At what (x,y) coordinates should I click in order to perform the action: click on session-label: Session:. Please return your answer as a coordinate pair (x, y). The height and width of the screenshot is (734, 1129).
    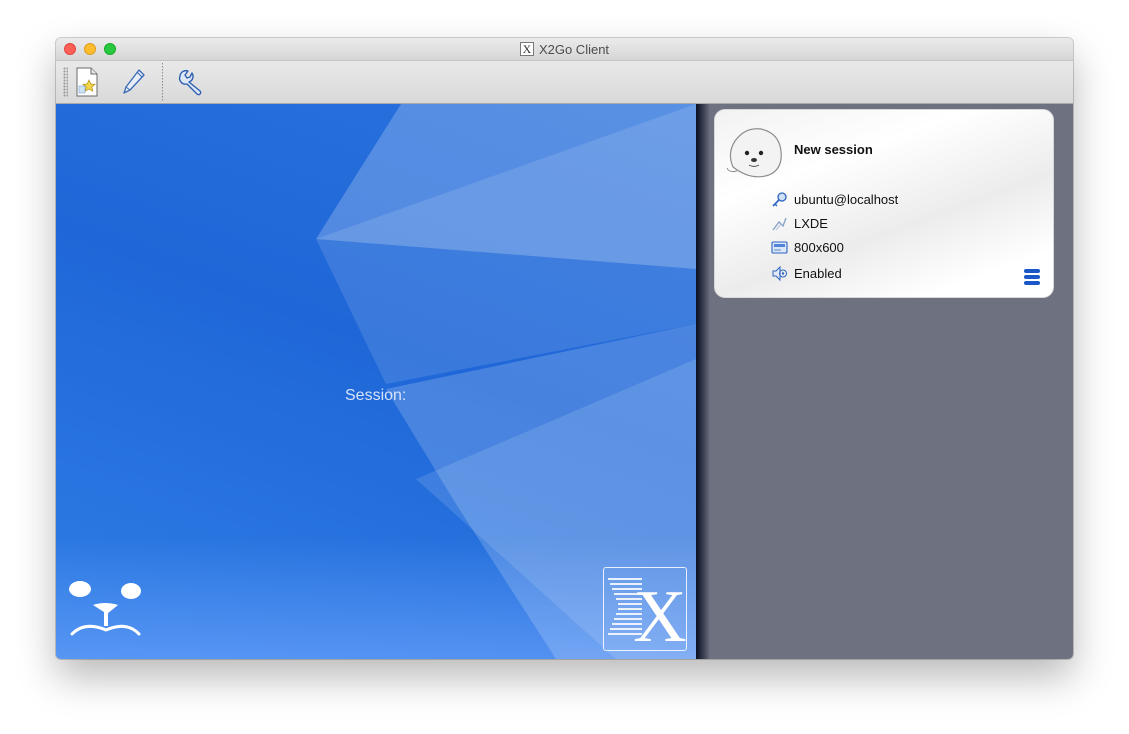
    Looking at the image, I should click on (376, 395).